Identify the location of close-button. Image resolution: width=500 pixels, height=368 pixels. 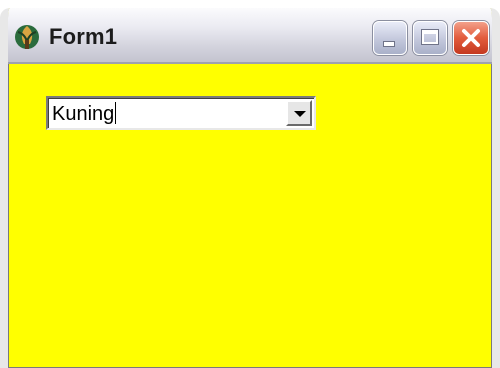
(471, 38).